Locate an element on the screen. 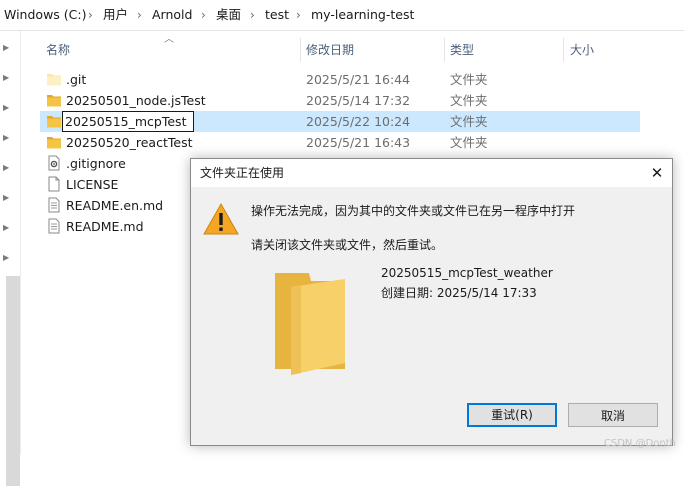 The width and height of the screenshot is (684, 486). close-icon: ✕ is located at coordinates (657, 173).